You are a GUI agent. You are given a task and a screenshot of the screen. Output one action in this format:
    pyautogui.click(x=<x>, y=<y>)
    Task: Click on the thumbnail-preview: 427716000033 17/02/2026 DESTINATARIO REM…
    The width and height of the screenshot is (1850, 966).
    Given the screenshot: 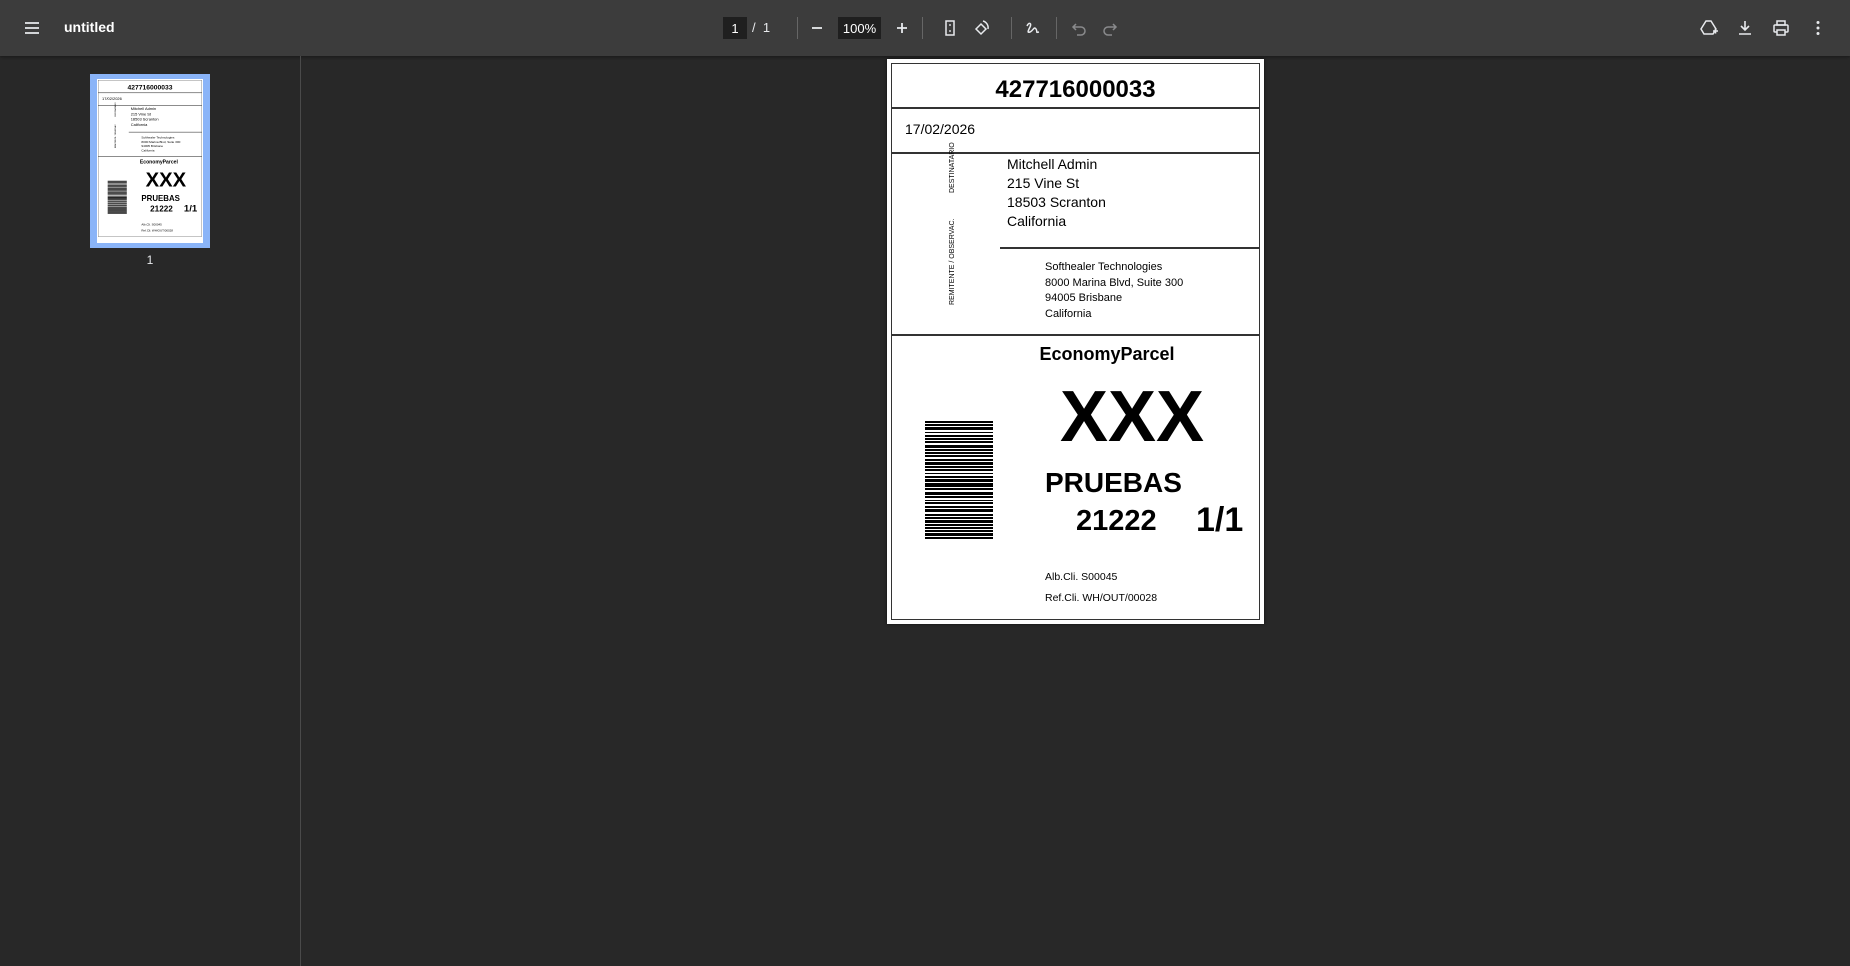 What is the action you would take?
    pyautogui.click(x=150, y=161)
    